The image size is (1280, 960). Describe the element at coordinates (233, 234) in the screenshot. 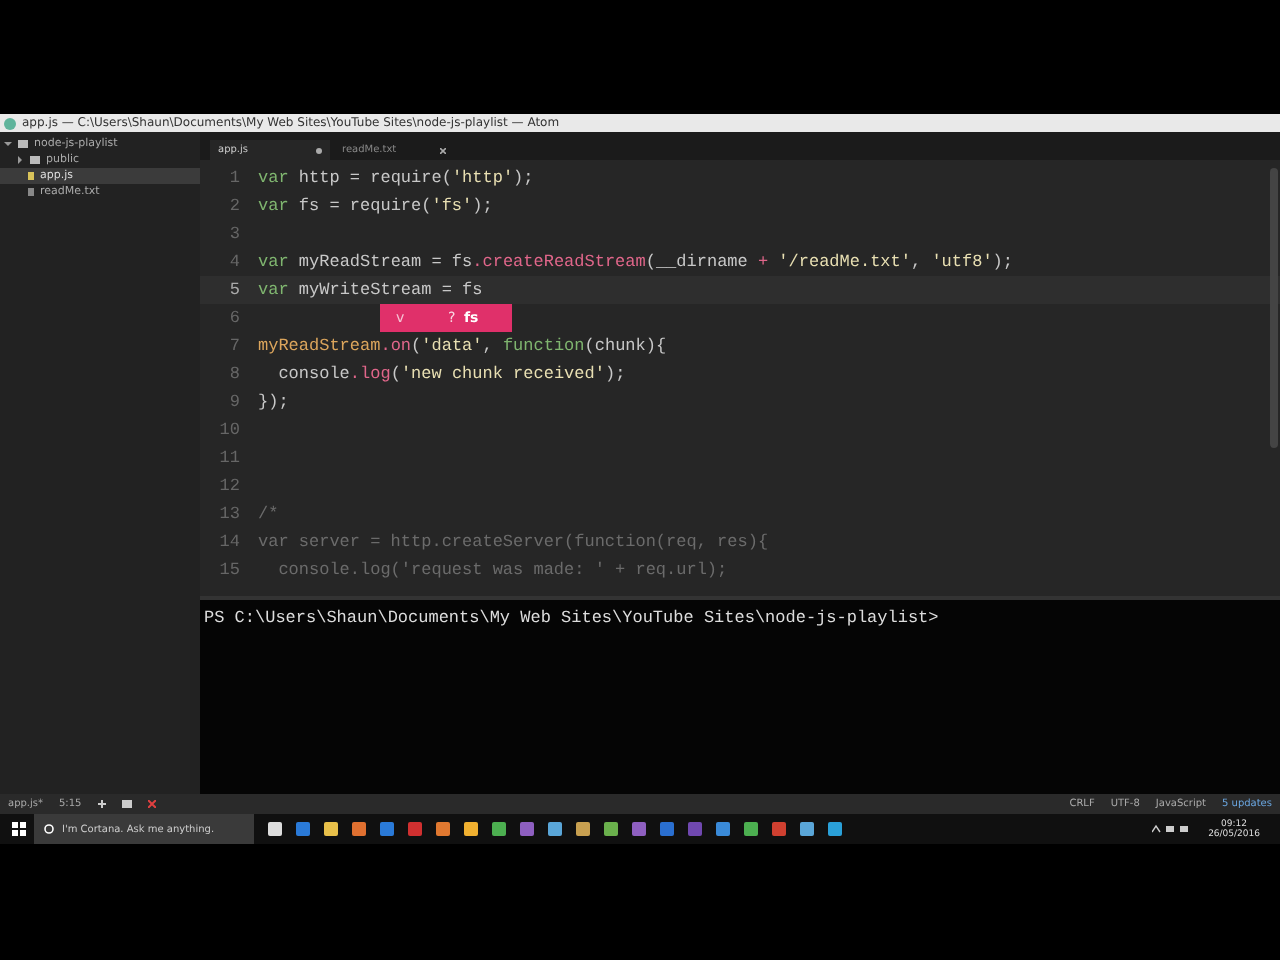

I see `line-number: 3` at that location.